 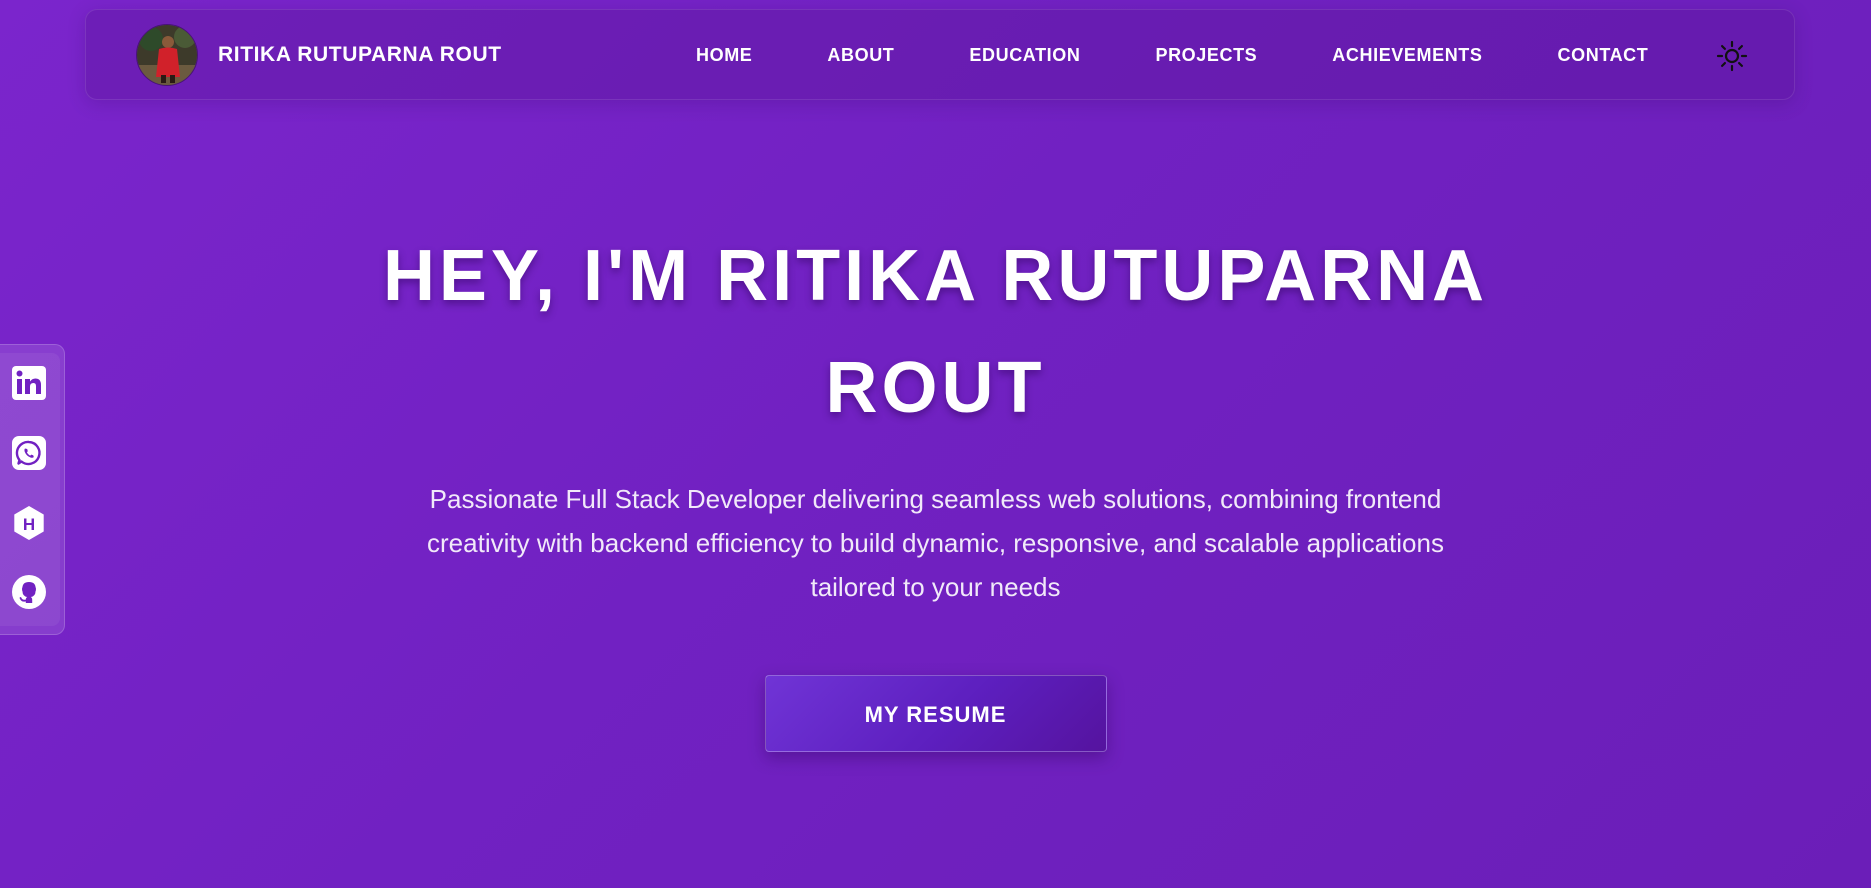 What do you see at coordinates (1024, 55) in the screenshot?
I see `nav-education: EDUCATION` at bounding box center [1024, 55].